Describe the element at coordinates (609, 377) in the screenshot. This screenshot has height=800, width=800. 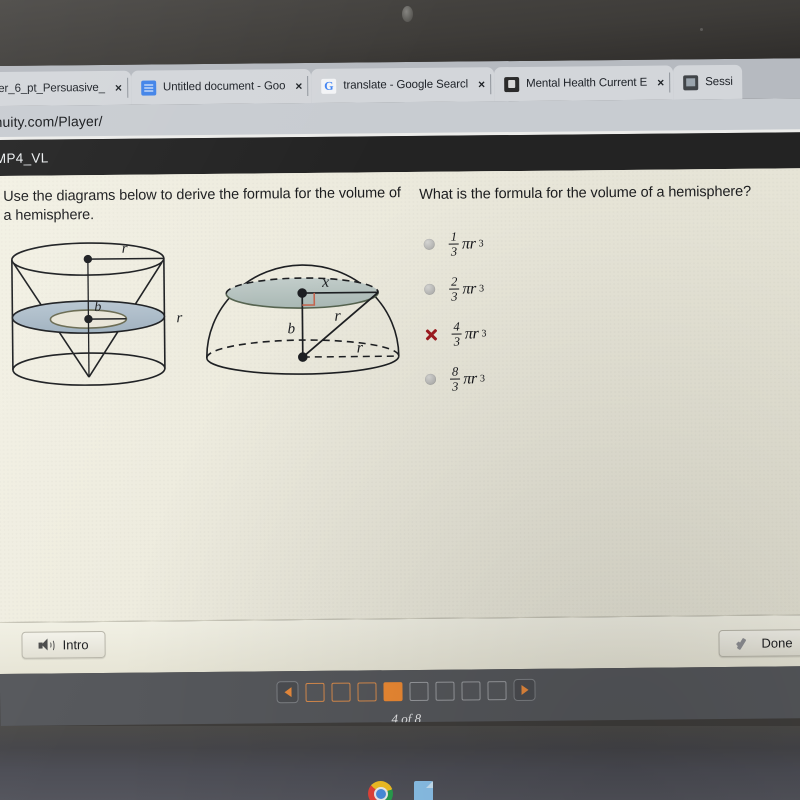
I see `answer-choice-3: 8 3 πr 3` at that location.